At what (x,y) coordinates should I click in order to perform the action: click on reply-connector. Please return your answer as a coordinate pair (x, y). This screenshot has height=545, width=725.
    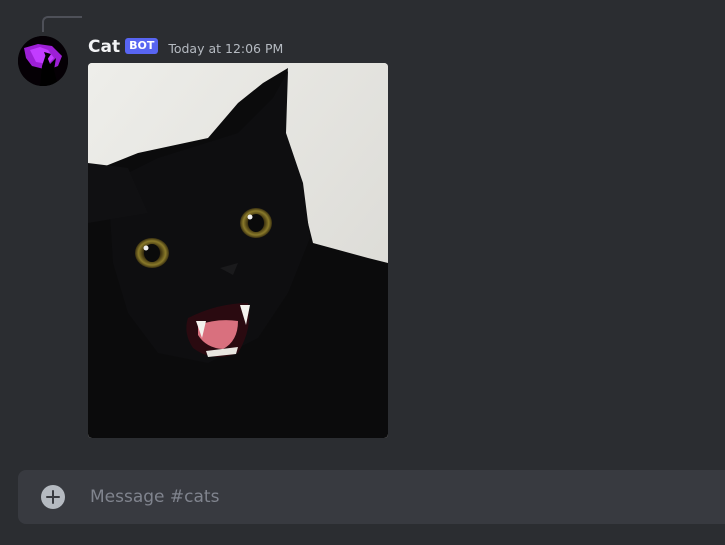
    Looking at the image, I should click on (62, 24).